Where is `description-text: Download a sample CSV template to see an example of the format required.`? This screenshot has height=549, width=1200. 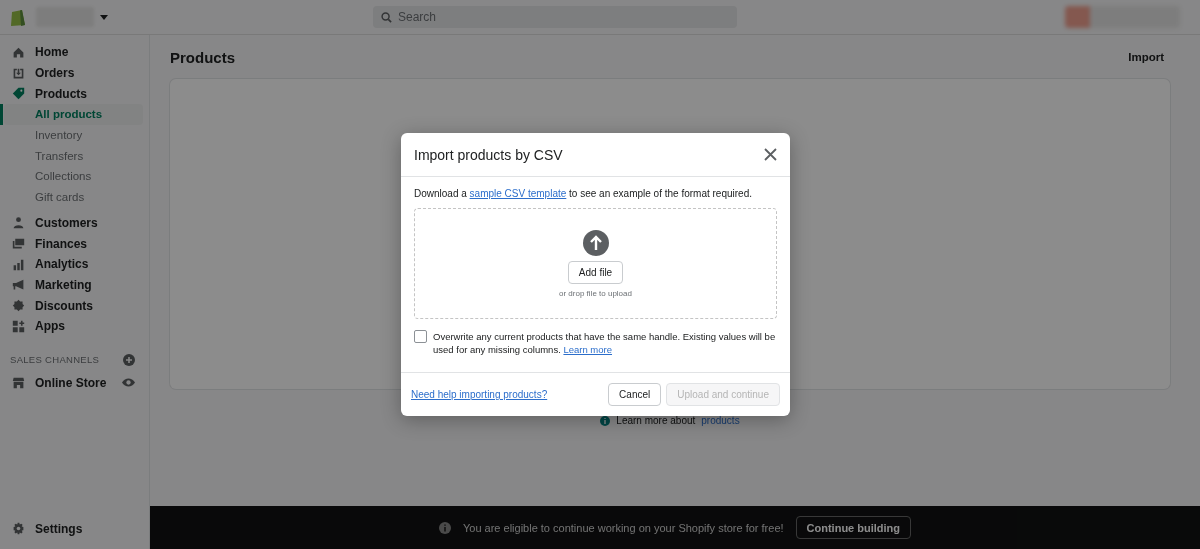 description-text: Download a sample CSV template to see an example of the format required. is located at coordinates (583, 193).